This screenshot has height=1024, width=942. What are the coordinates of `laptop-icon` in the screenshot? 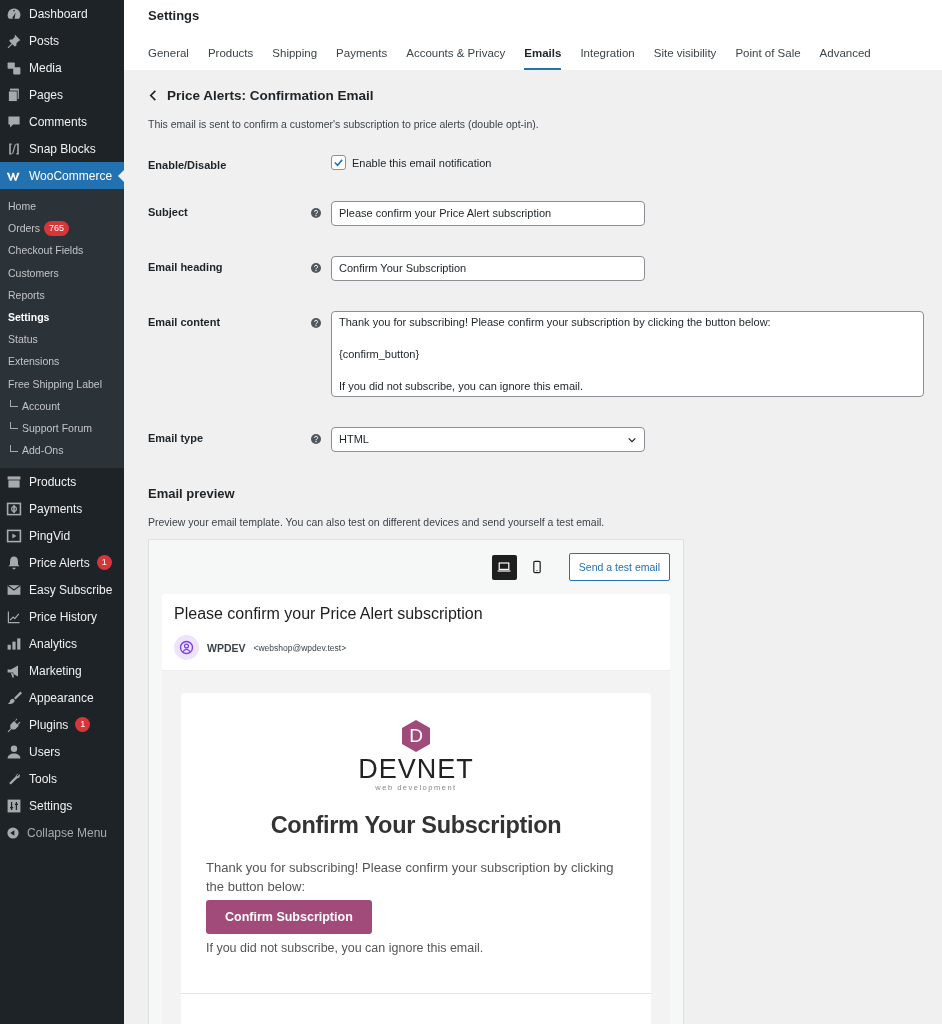 It's located at (504, 567).